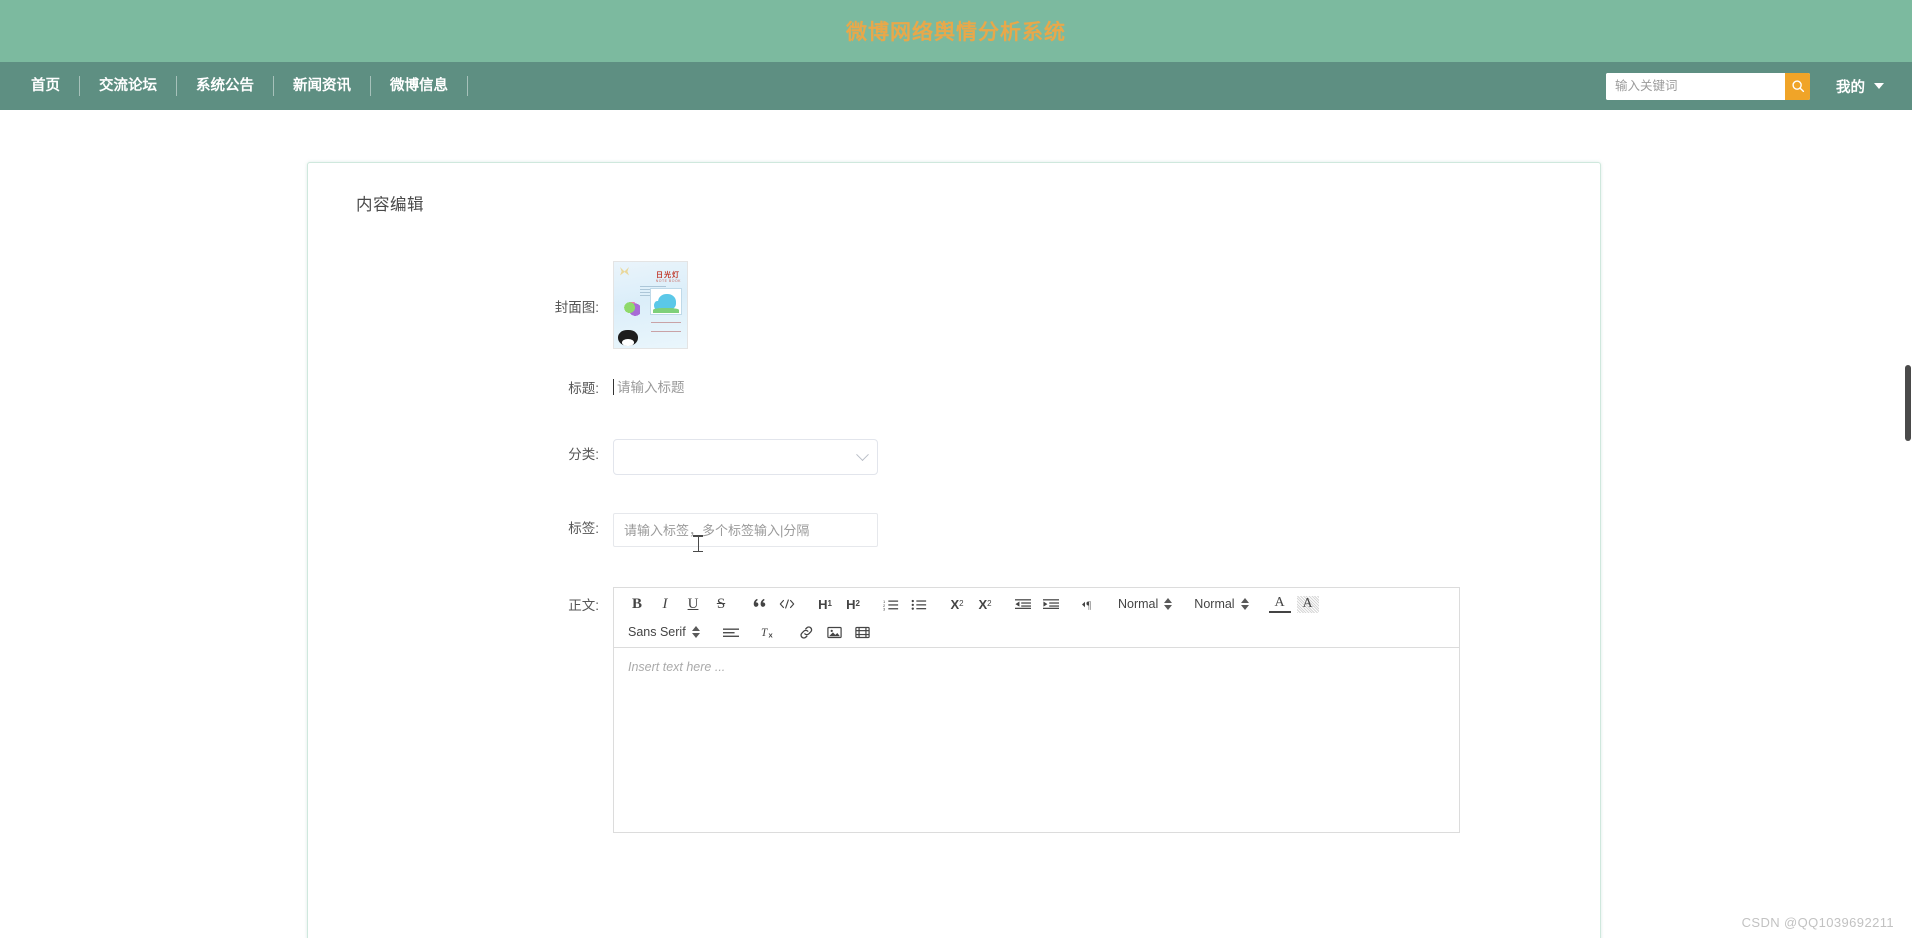 The height and width of the screenshot is (938, 1912). What do you see at coordinates (1106, 457) in the screenshot?
I see `category-control` at bounding box center [1106, 457].